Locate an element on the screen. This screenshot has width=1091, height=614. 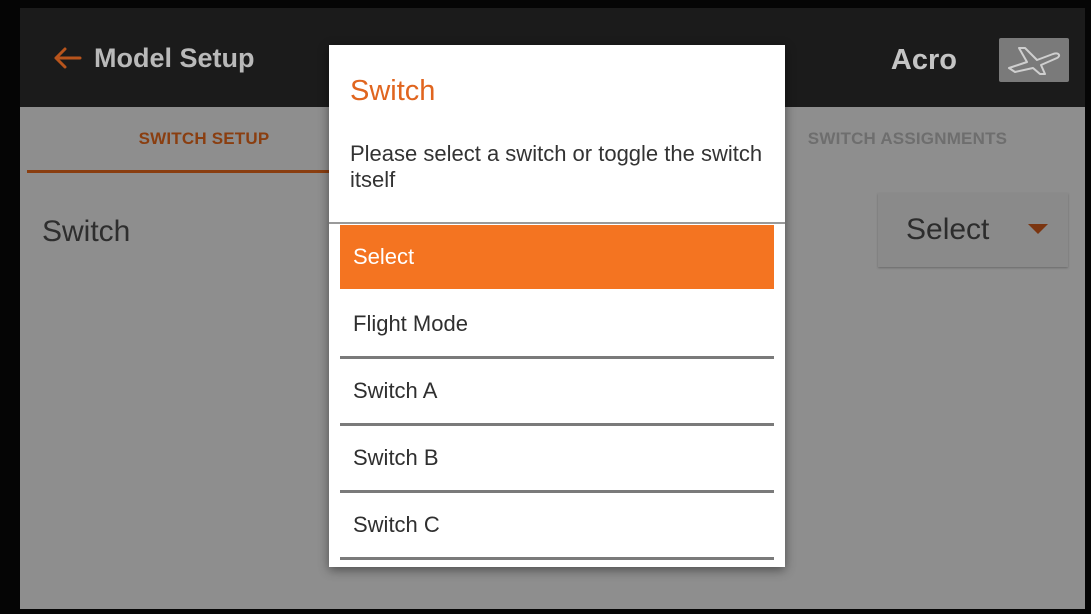
dialog-divider is located at coordinates (557, 223).